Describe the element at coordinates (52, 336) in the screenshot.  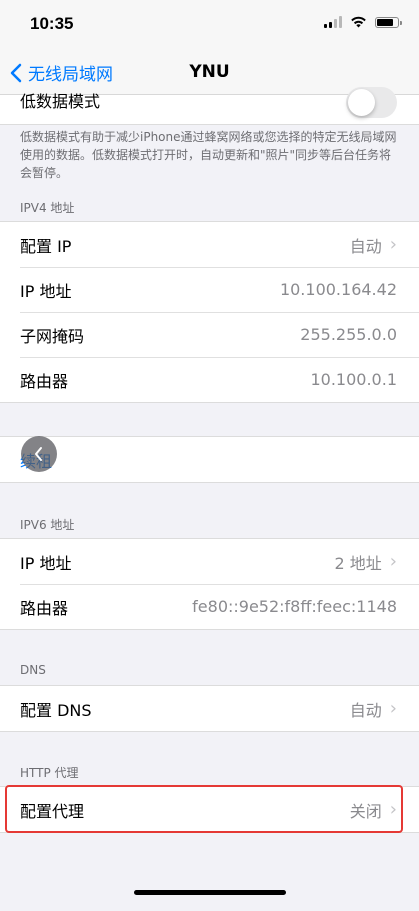
I see `row-label: 子网掩码` at that location.